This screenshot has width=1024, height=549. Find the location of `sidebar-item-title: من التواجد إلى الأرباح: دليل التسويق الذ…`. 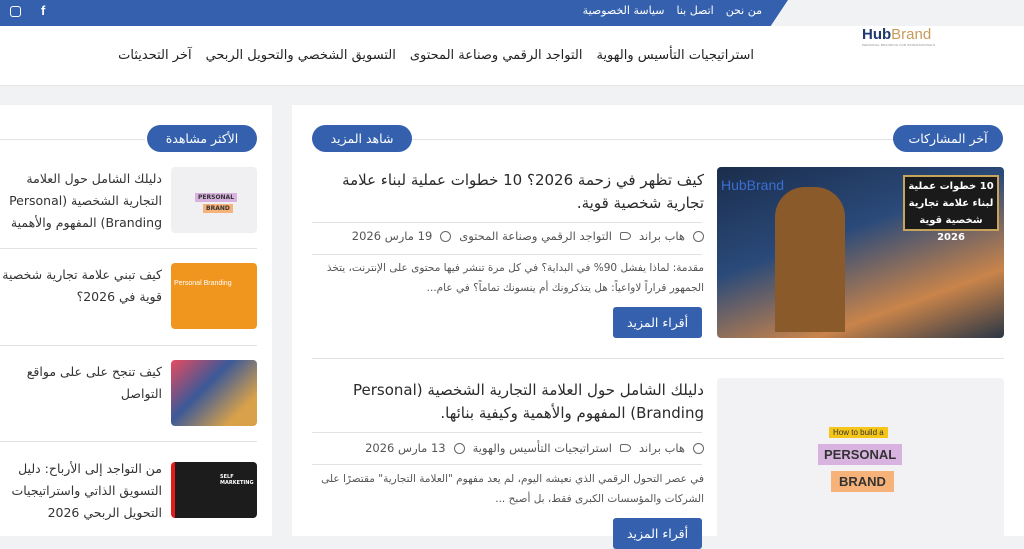

sidebar-item-title: من التواجد إلى الأرباح: دليل التسويق الذ… is located at coordinates (82, 491).